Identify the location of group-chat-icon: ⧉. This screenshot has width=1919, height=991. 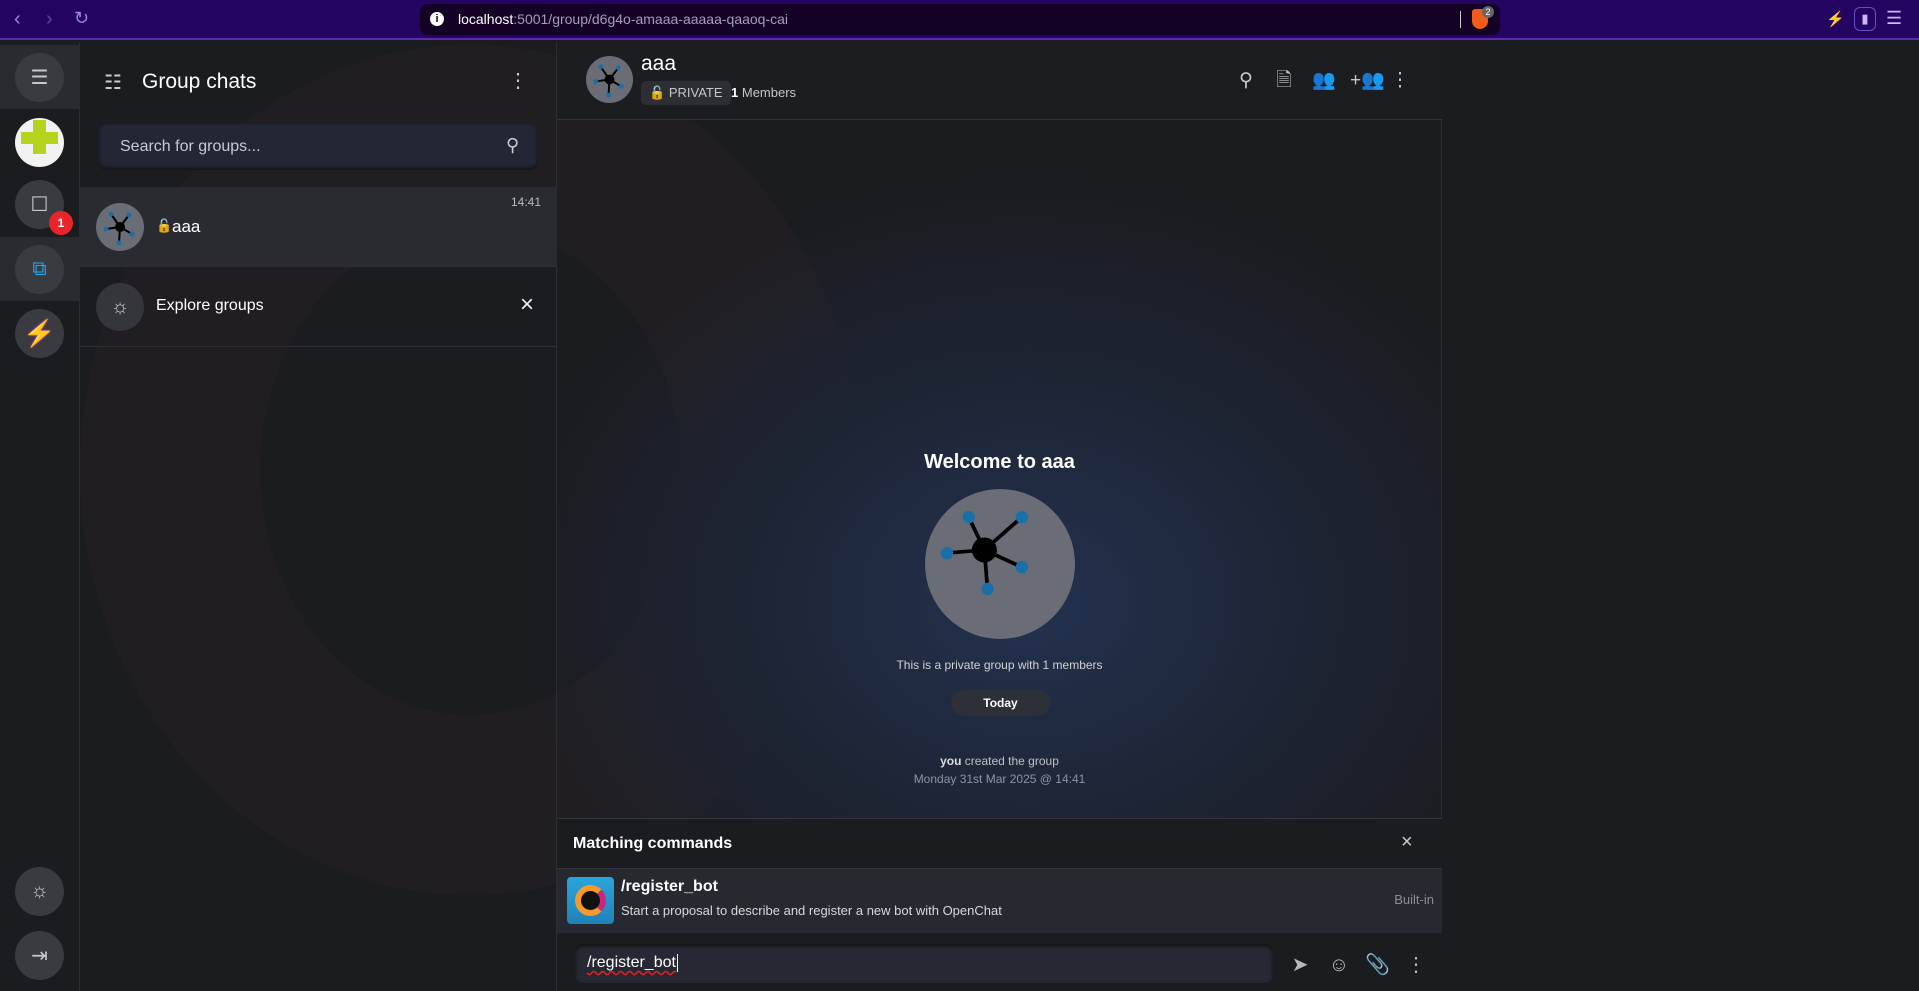
(39, 269).